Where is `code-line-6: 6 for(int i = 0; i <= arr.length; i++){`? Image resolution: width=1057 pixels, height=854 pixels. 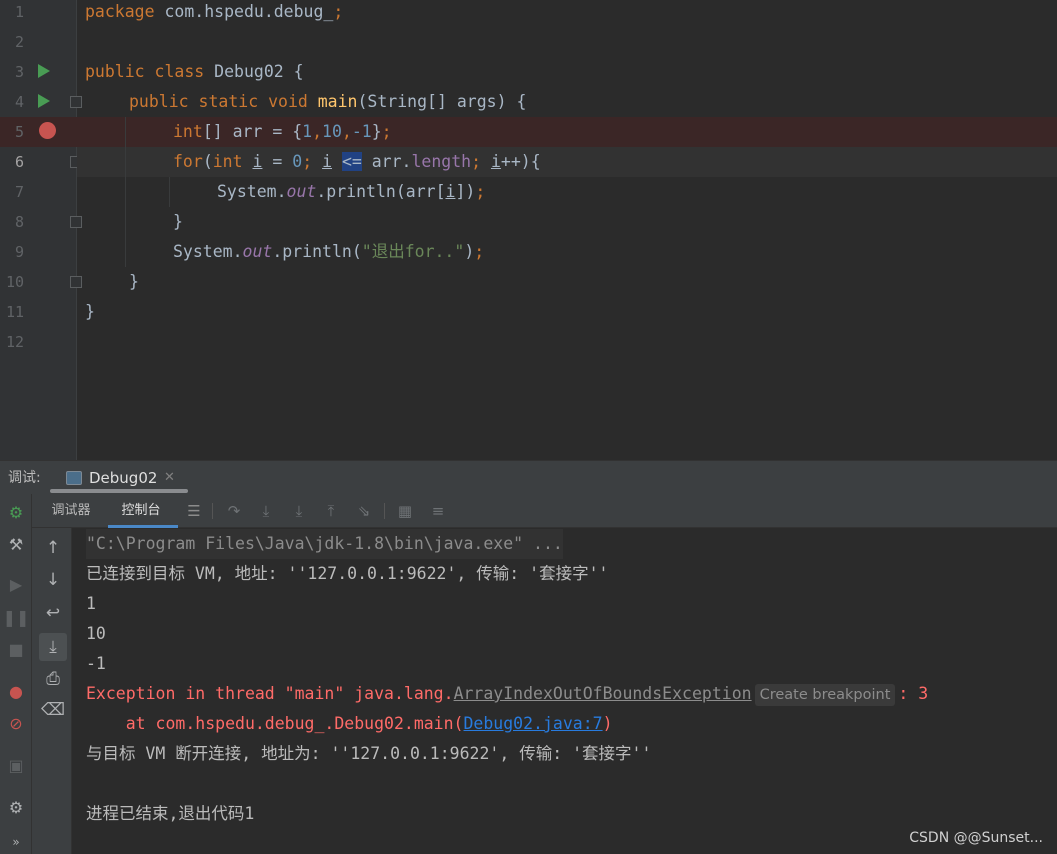
code-line-6: 6 for(int i = 0; i <= arr.length; i++){ is located at coordinates (528, 162).